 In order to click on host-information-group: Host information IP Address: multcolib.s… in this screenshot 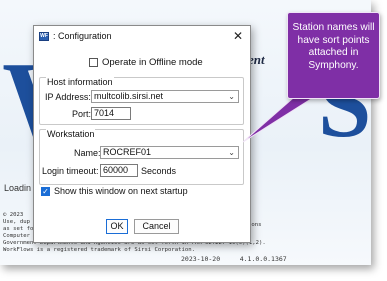, I will do `click(141, 101)`.